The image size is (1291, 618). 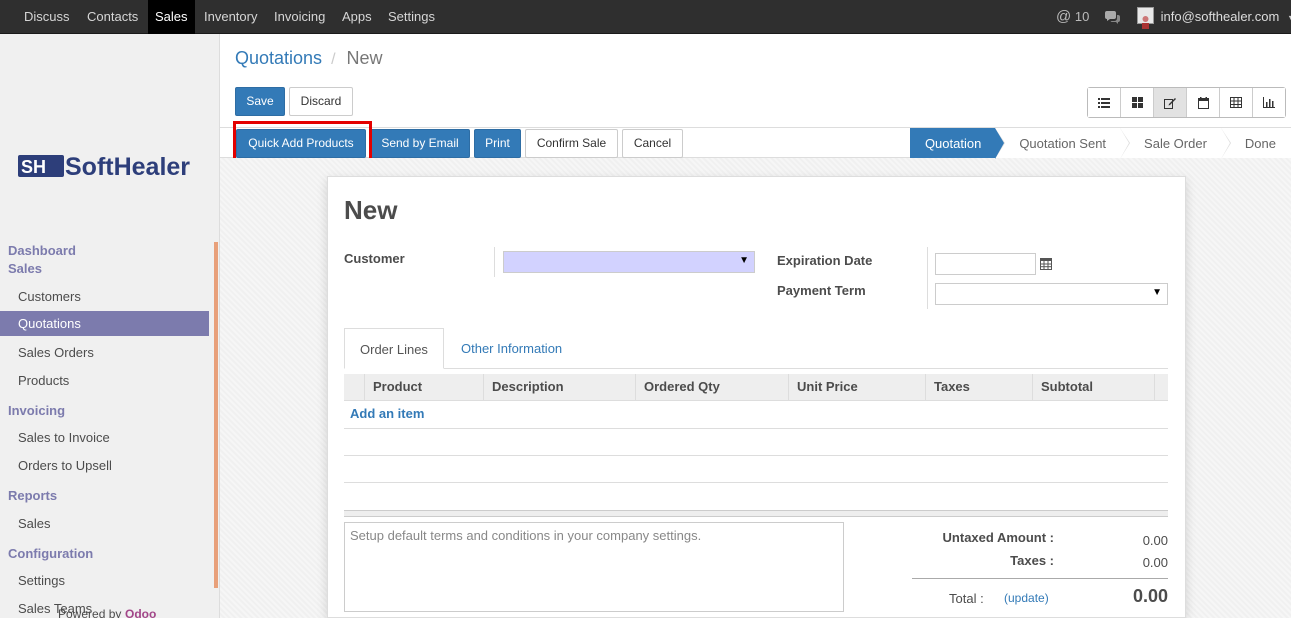 I want to click on taxes-label: Taxes :, so click(x=1032, y=560).